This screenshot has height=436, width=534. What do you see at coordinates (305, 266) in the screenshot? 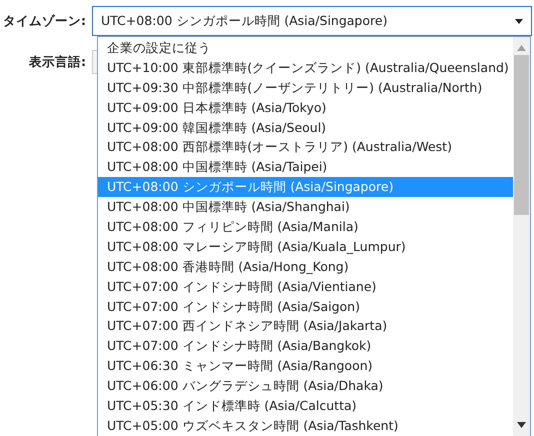
I see `dropdown-option: UTC+08:00 香港時間 (Asia/Hong_Kong)` at bounding box center [305, 266].